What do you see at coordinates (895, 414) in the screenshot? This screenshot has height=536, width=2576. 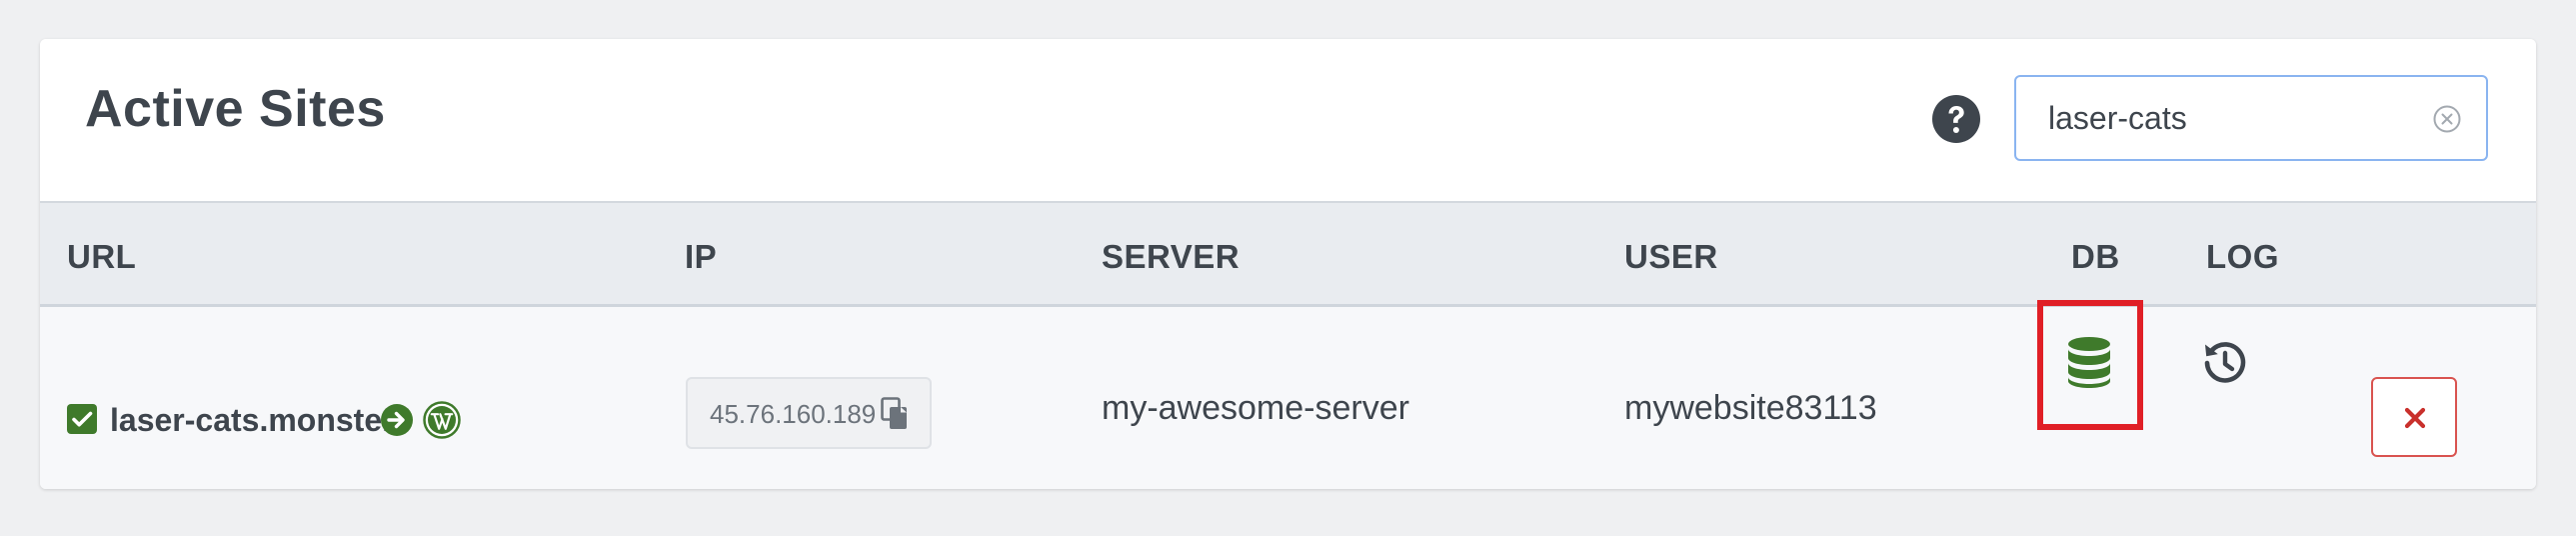 I see `copy-icon` at bounding box center [895, 414].